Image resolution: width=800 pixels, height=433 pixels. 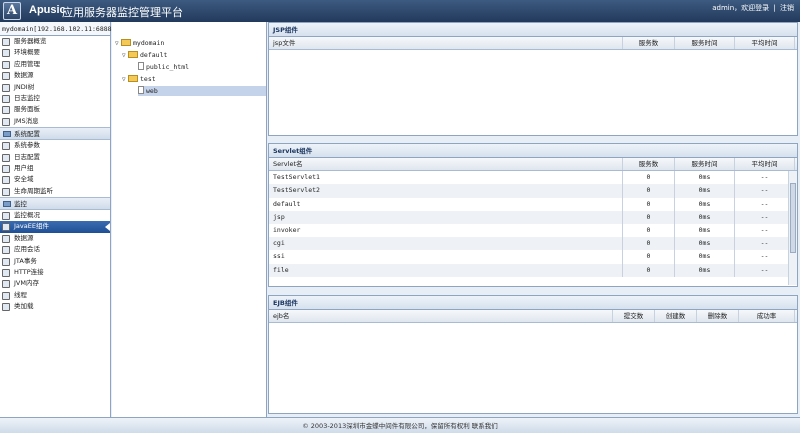 What do you see at coordinates (6, 110) in the screenshot?
I see `service-panel-icon` at bounding box center [6, 110].